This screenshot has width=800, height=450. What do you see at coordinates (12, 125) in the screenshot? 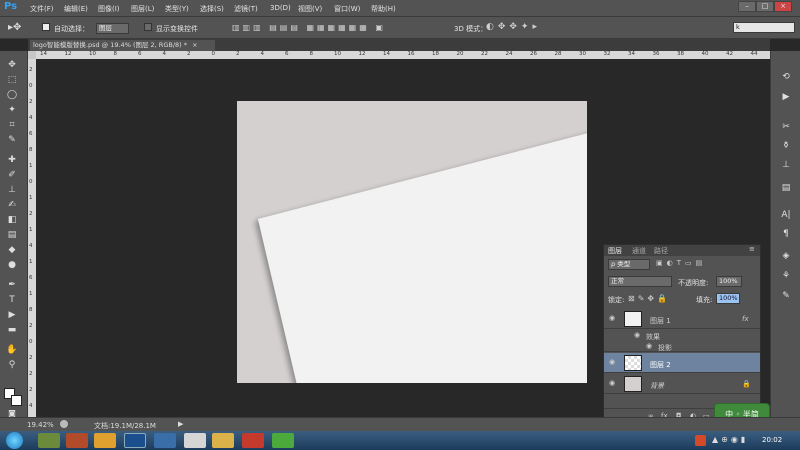
I see `crop-tool-icon: ⌗` at bounding box center [12, 125].